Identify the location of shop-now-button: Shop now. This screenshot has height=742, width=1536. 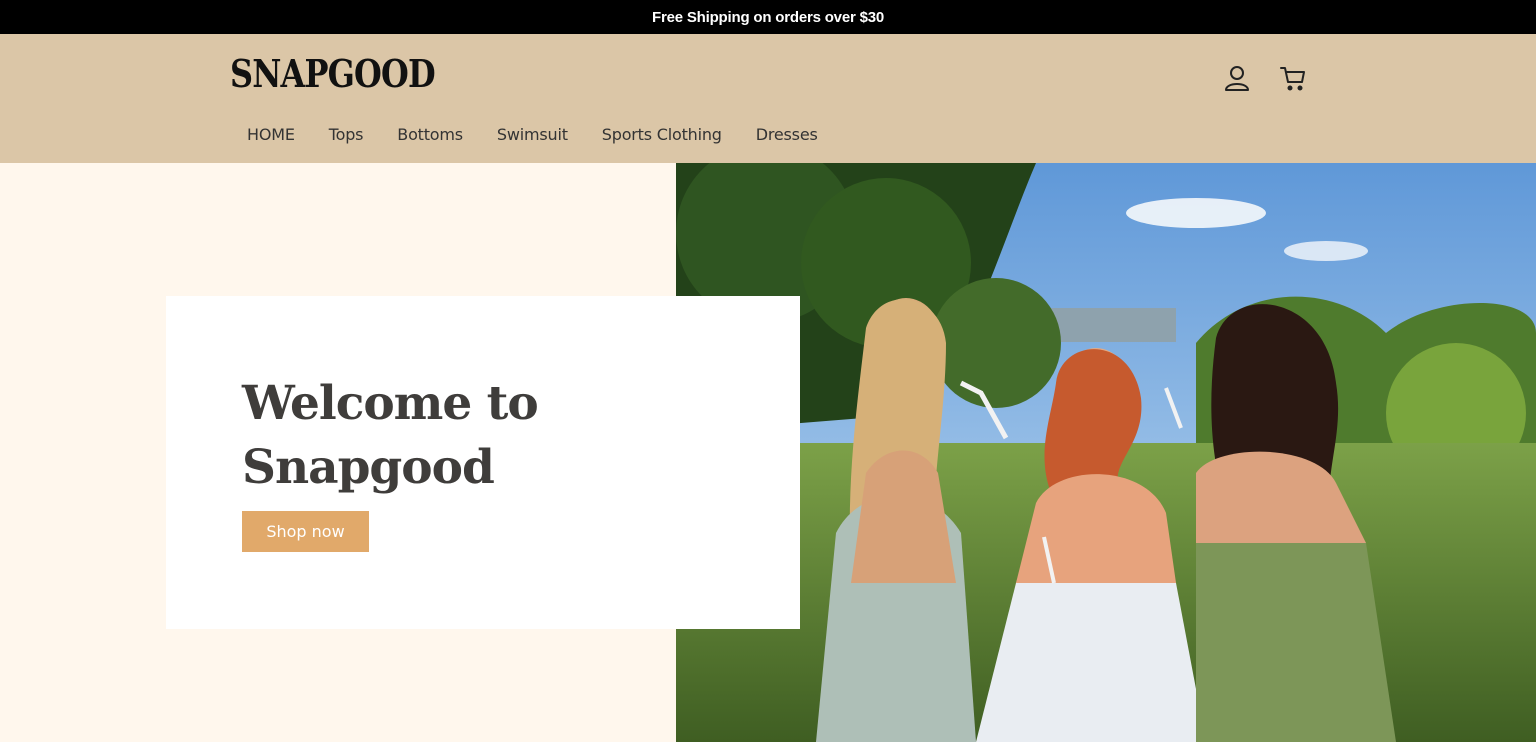
(305, 531).